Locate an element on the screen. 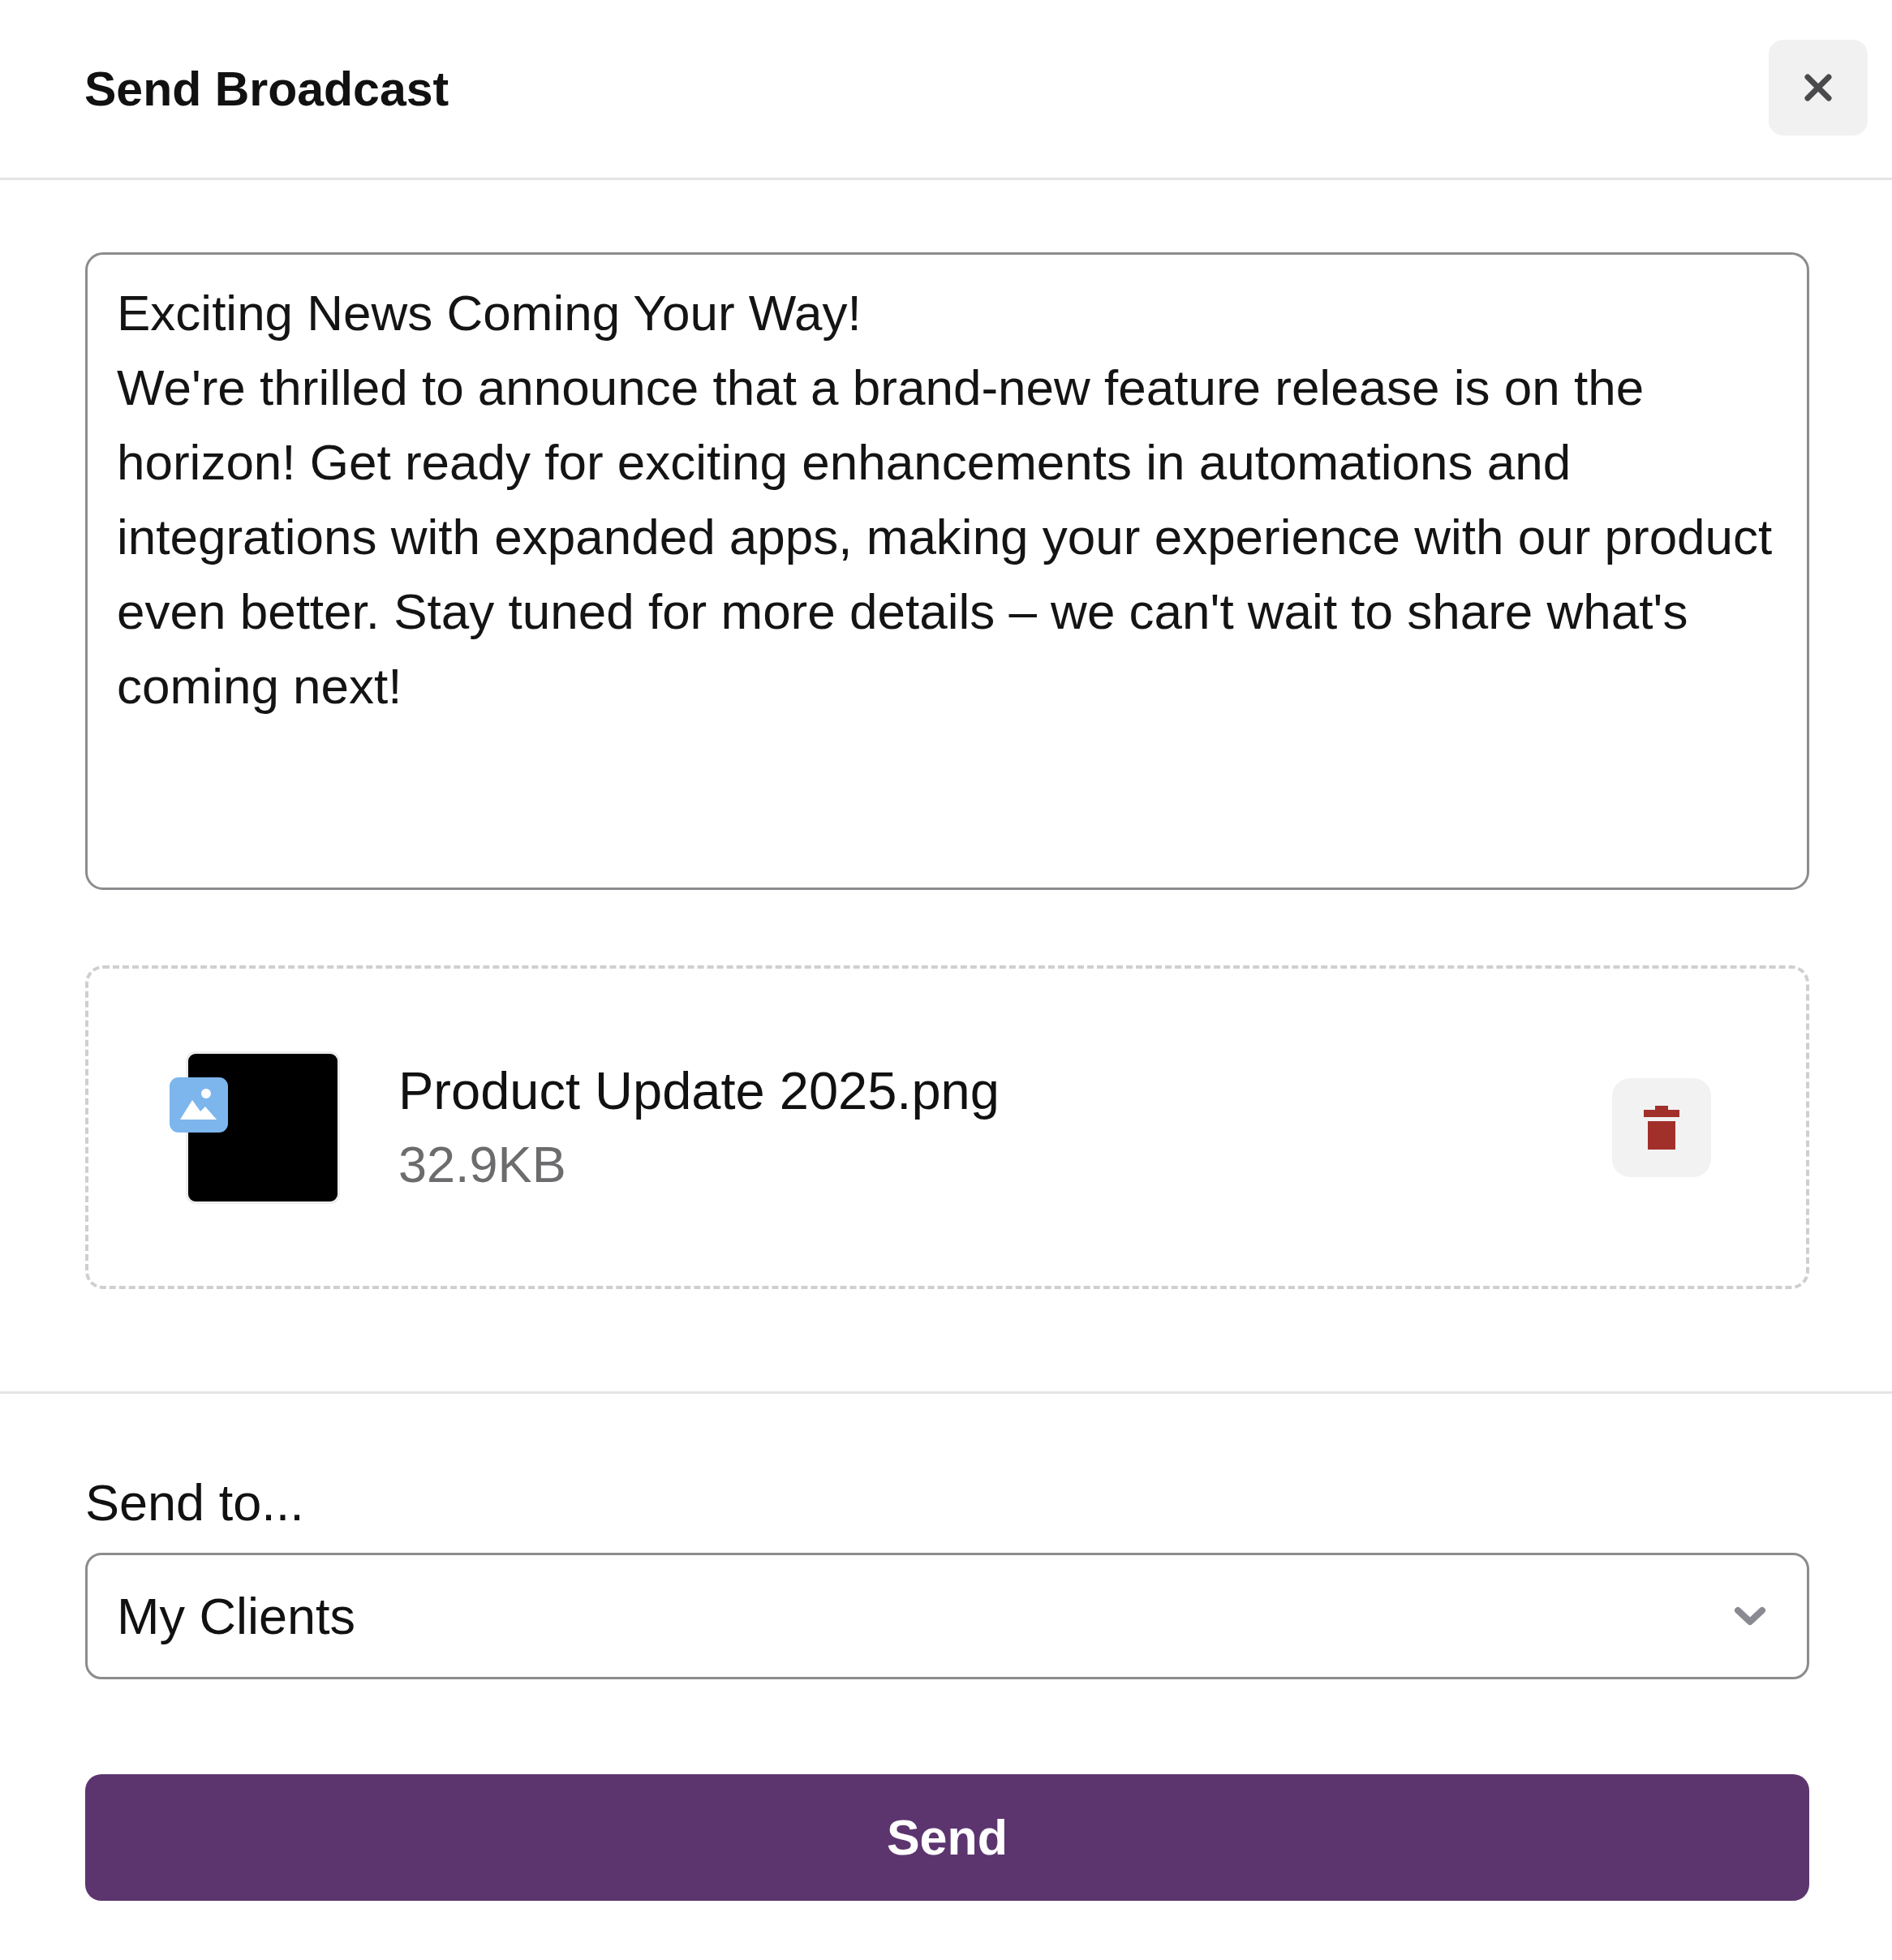 This screenshot has width=1892, height=1960. select-value: My Clients is located at coordinates (236, 1616).